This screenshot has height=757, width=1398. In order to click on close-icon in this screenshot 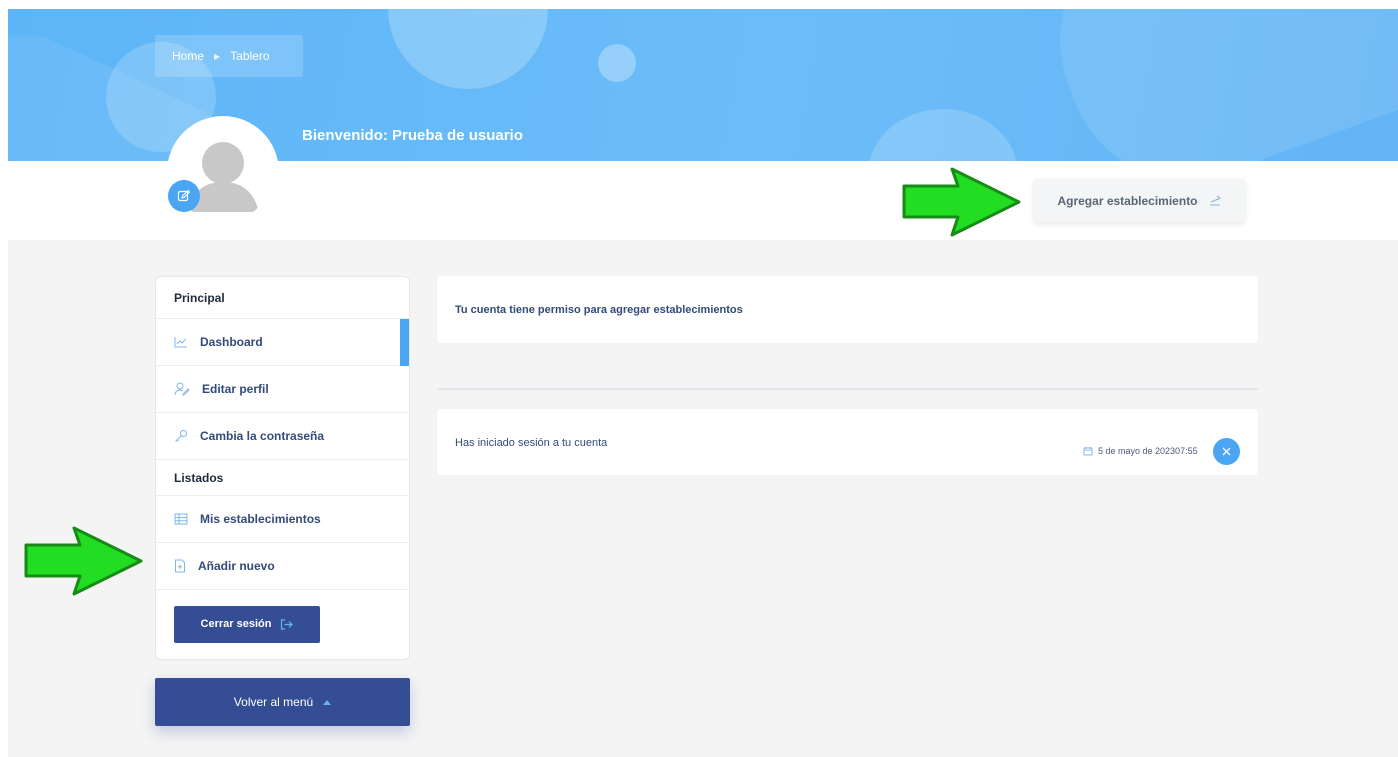, I will do `click(1226, 451)`.